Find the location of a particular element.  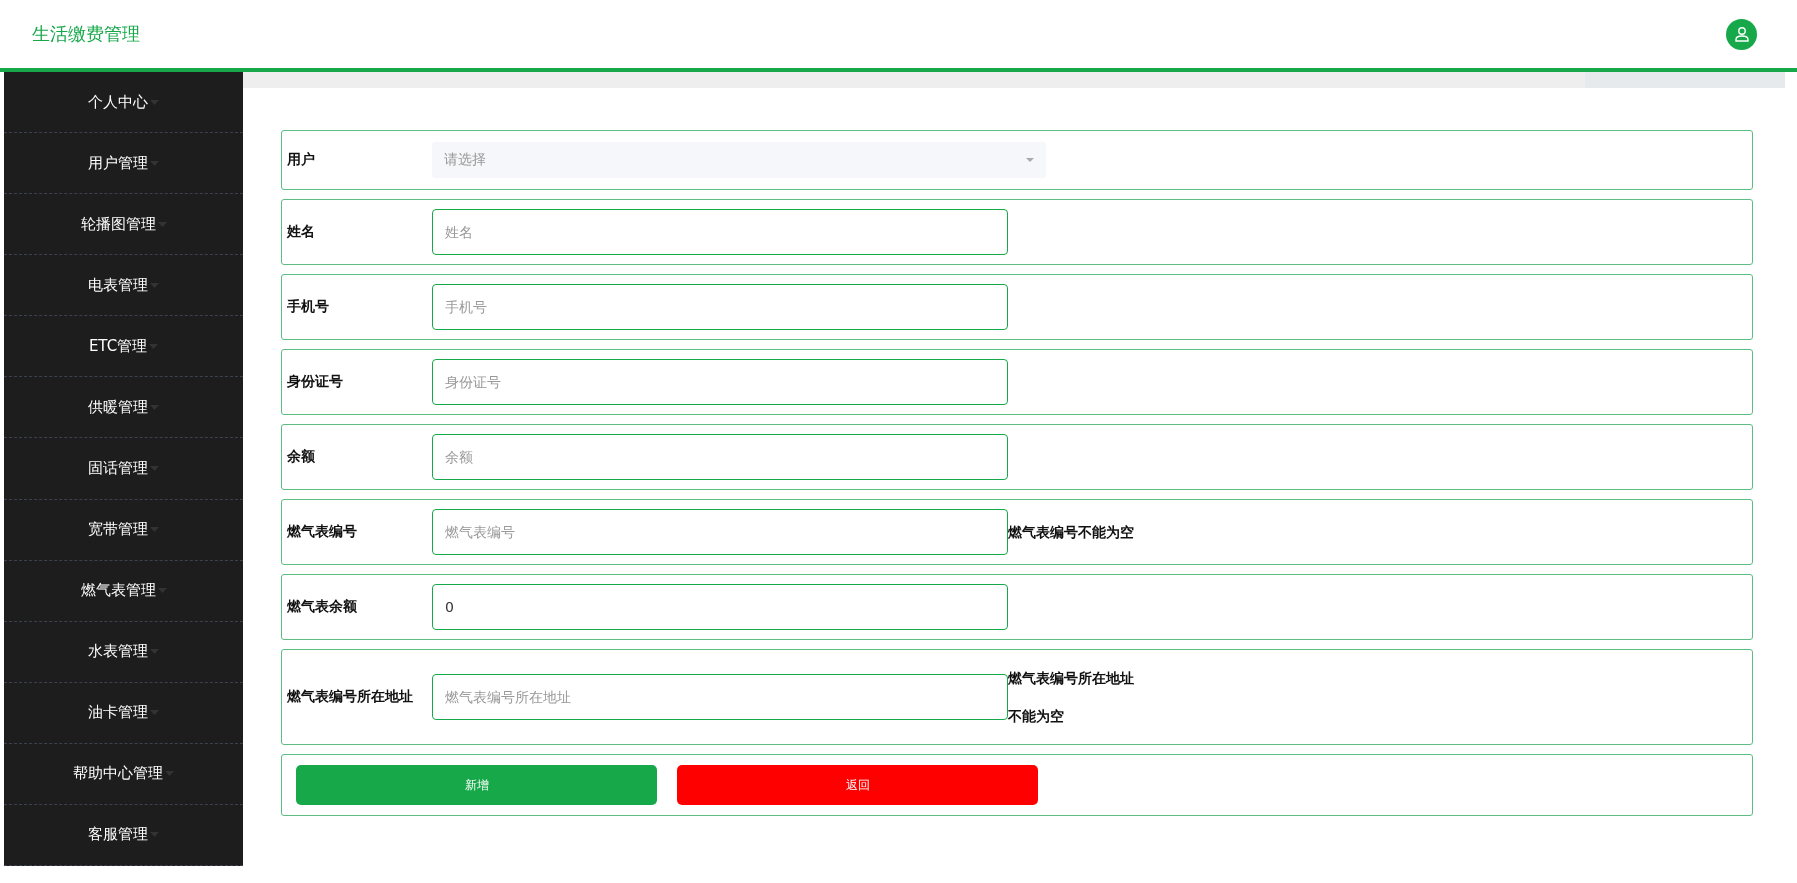

input-field: 燃气表编号 is located at coordinates (720, 532).